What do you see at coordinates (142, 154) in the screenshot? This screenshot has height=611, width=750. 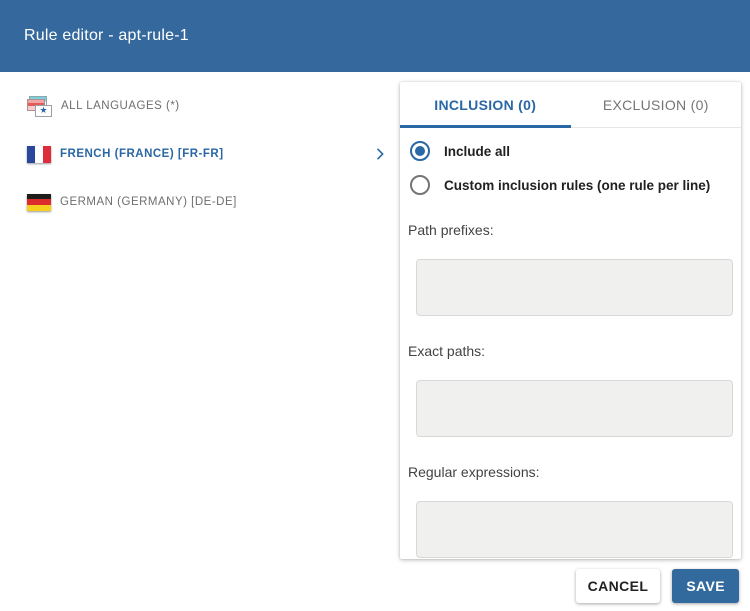 I see `language-item-label: FRENCH (FRANCE) [FR-FR]` at bounding box center [142, 154].